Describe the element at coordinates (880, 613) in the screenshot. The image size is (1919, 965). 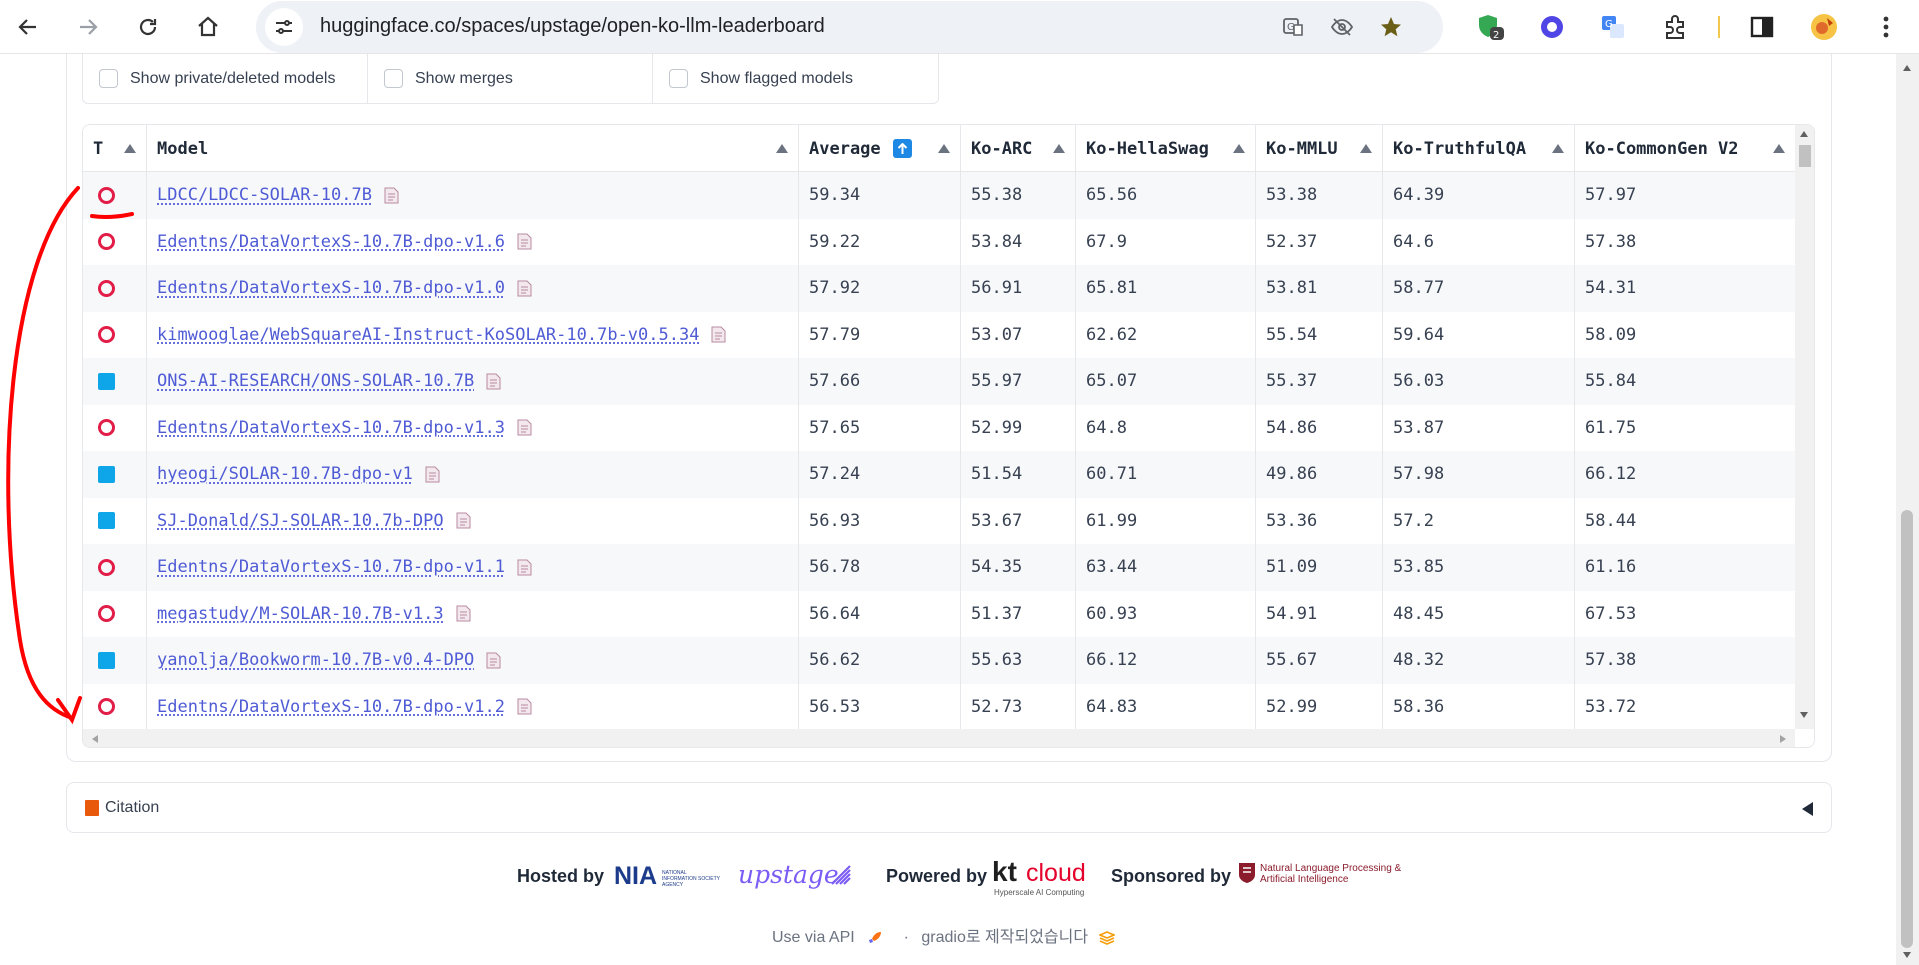
I see `cell-average: 56.64` at that location.